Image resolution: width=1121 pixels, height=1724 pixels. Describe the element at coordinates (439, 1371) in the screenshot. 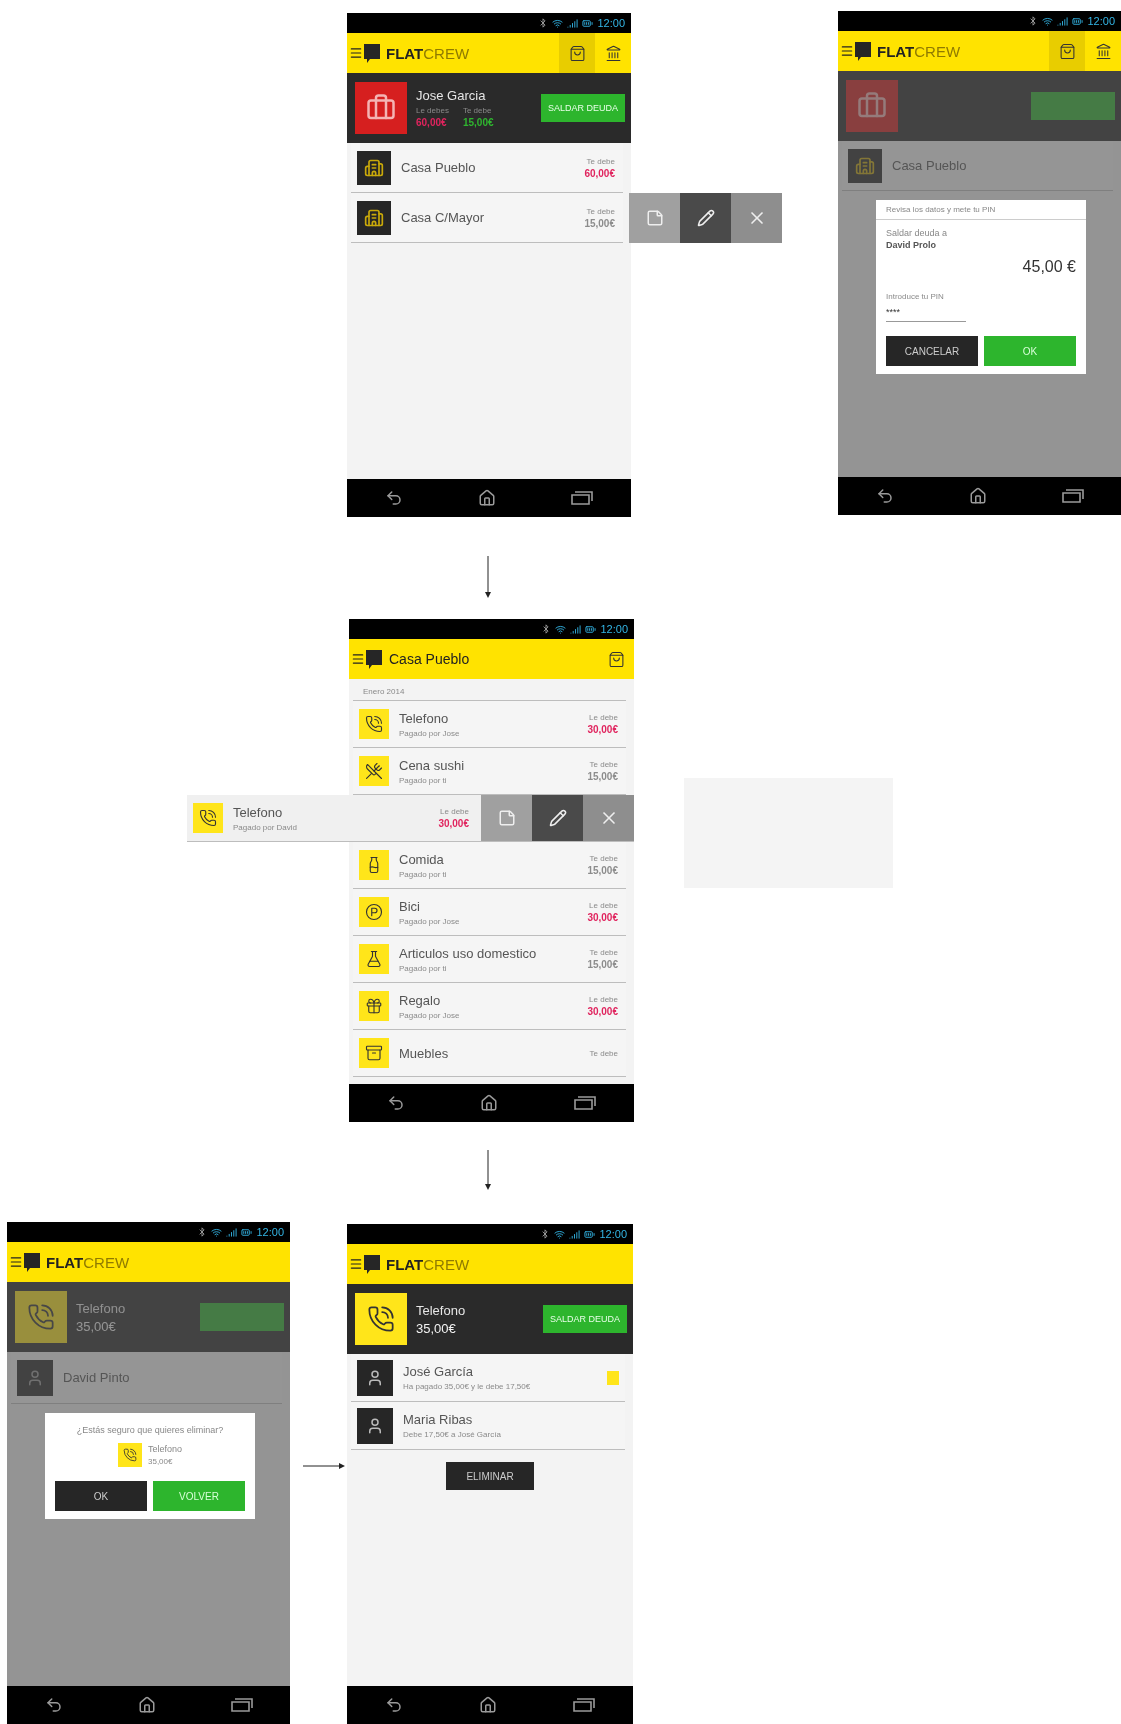

I see `member-name: José García` at that location.